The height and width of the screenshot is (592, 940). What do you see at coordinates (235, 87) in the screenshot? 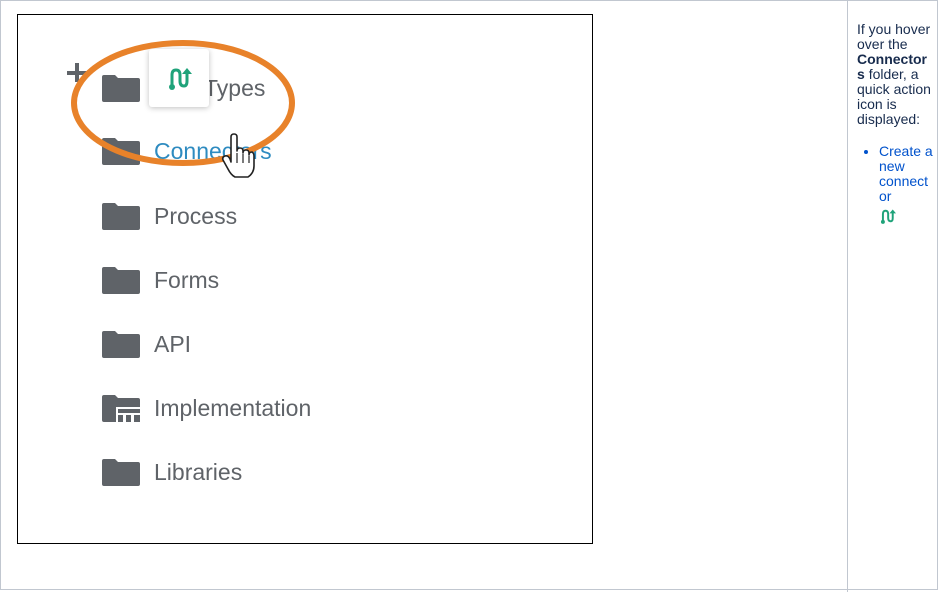
I see `tree-item-label: Types` at bounding box center [235, 87].